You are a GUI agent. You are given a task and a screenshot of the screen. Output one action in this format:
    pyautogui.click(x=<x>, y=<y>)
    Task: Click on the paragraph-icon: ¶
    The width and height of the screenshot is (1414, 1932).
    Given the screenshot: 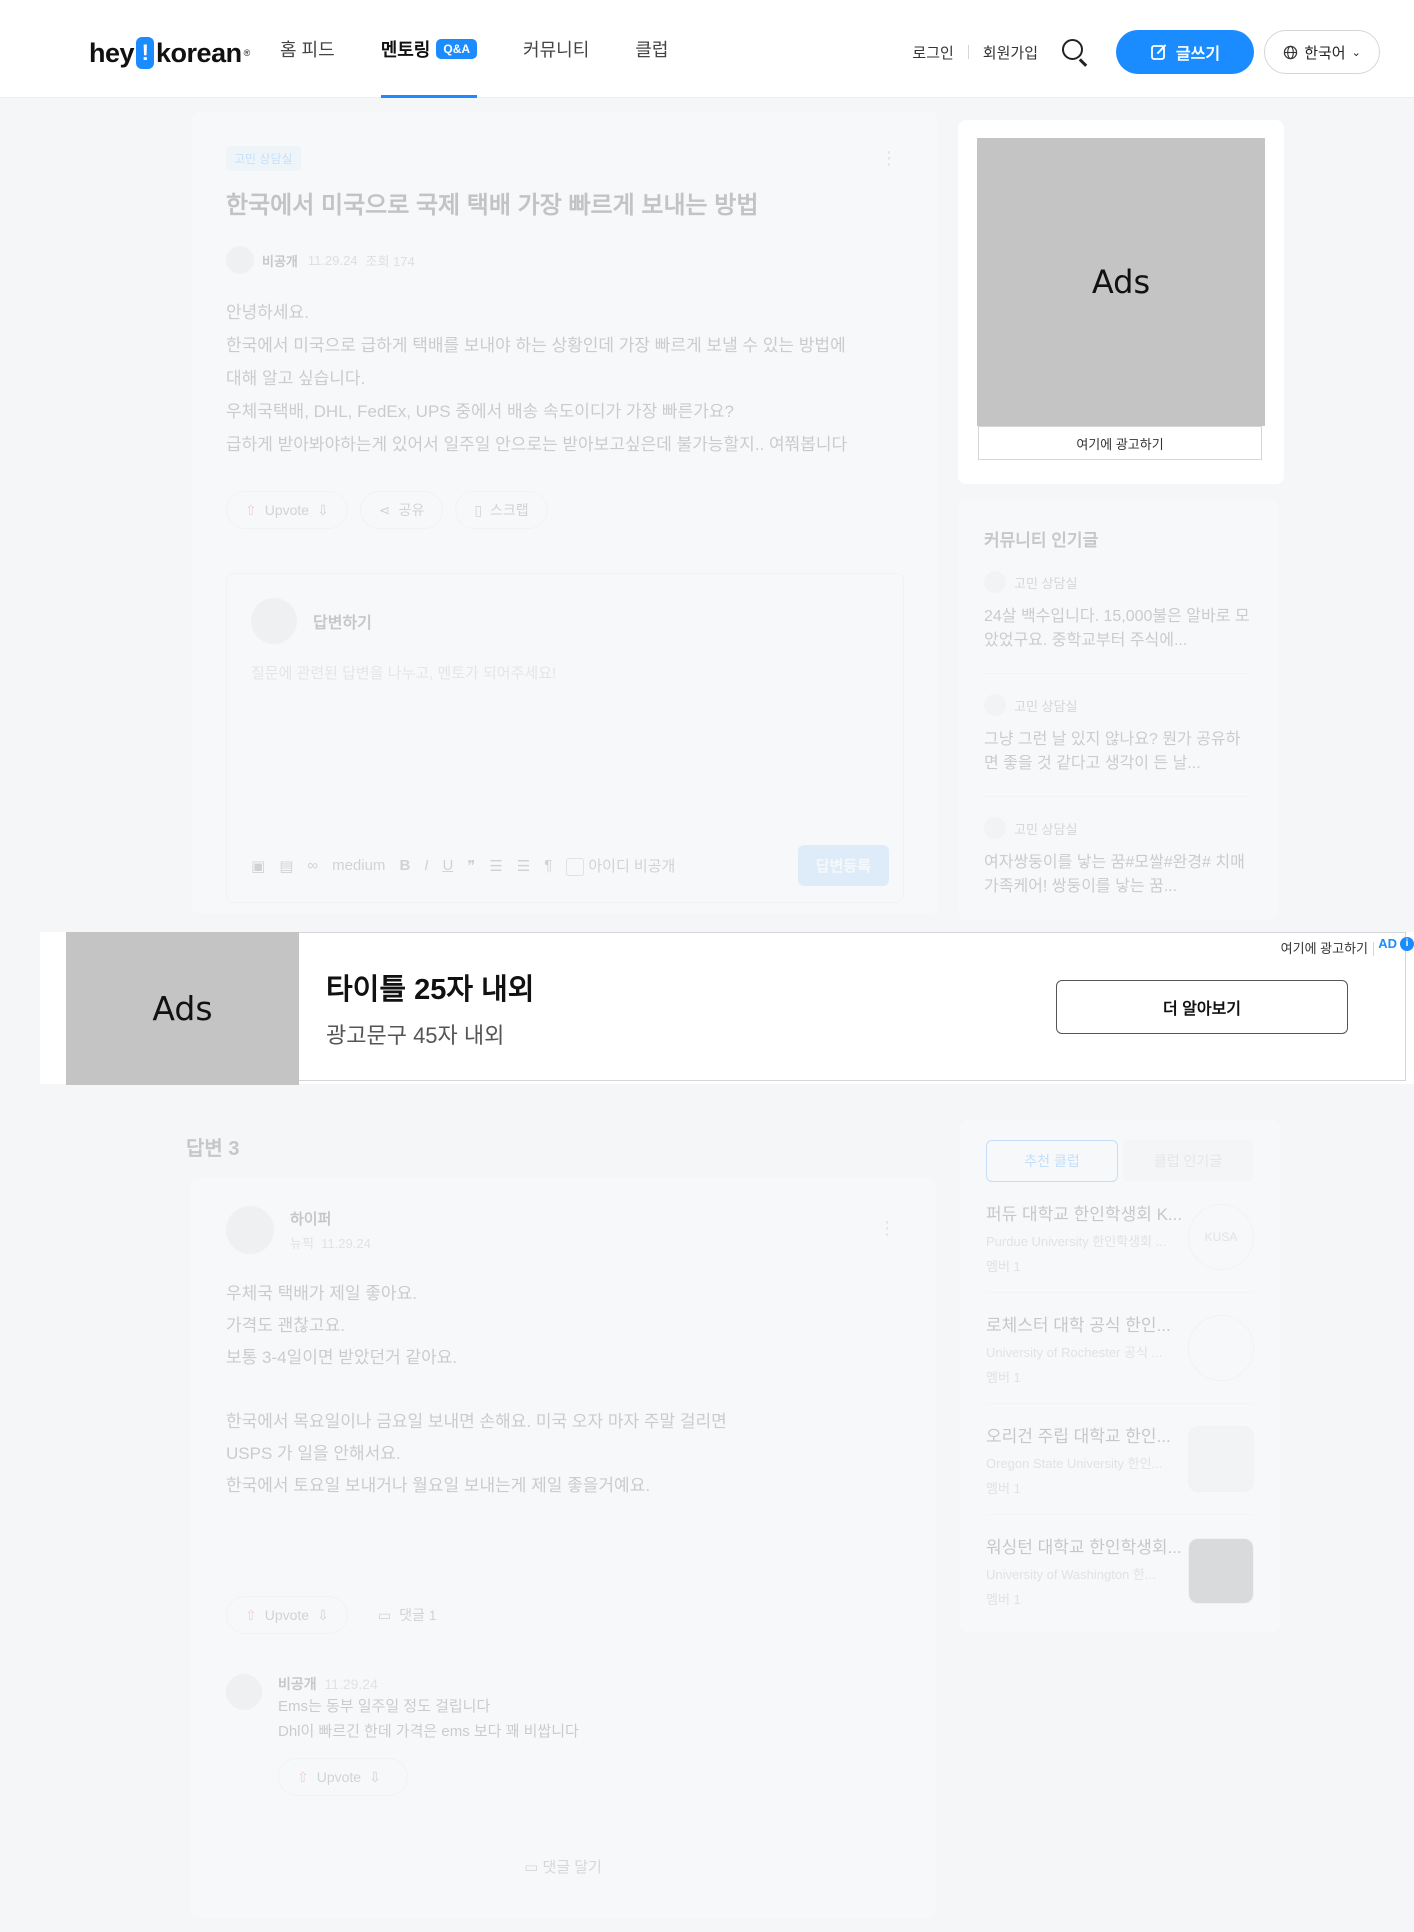 What is the action you would take?
    pyautogui.click(x=548, y=865)
    